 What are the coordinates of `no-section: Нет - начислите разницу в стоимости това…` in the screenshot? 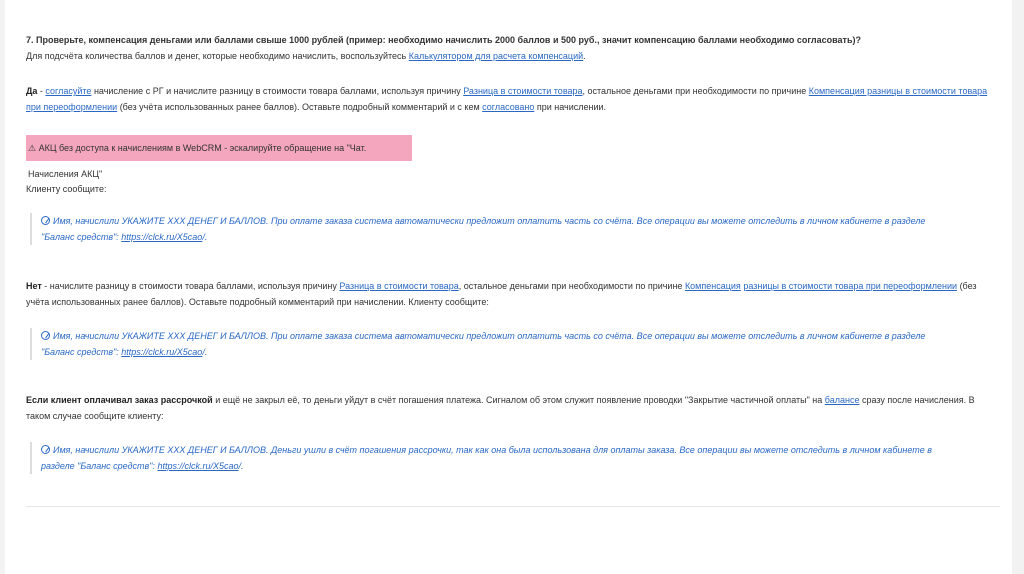 It's located at (511, 294).